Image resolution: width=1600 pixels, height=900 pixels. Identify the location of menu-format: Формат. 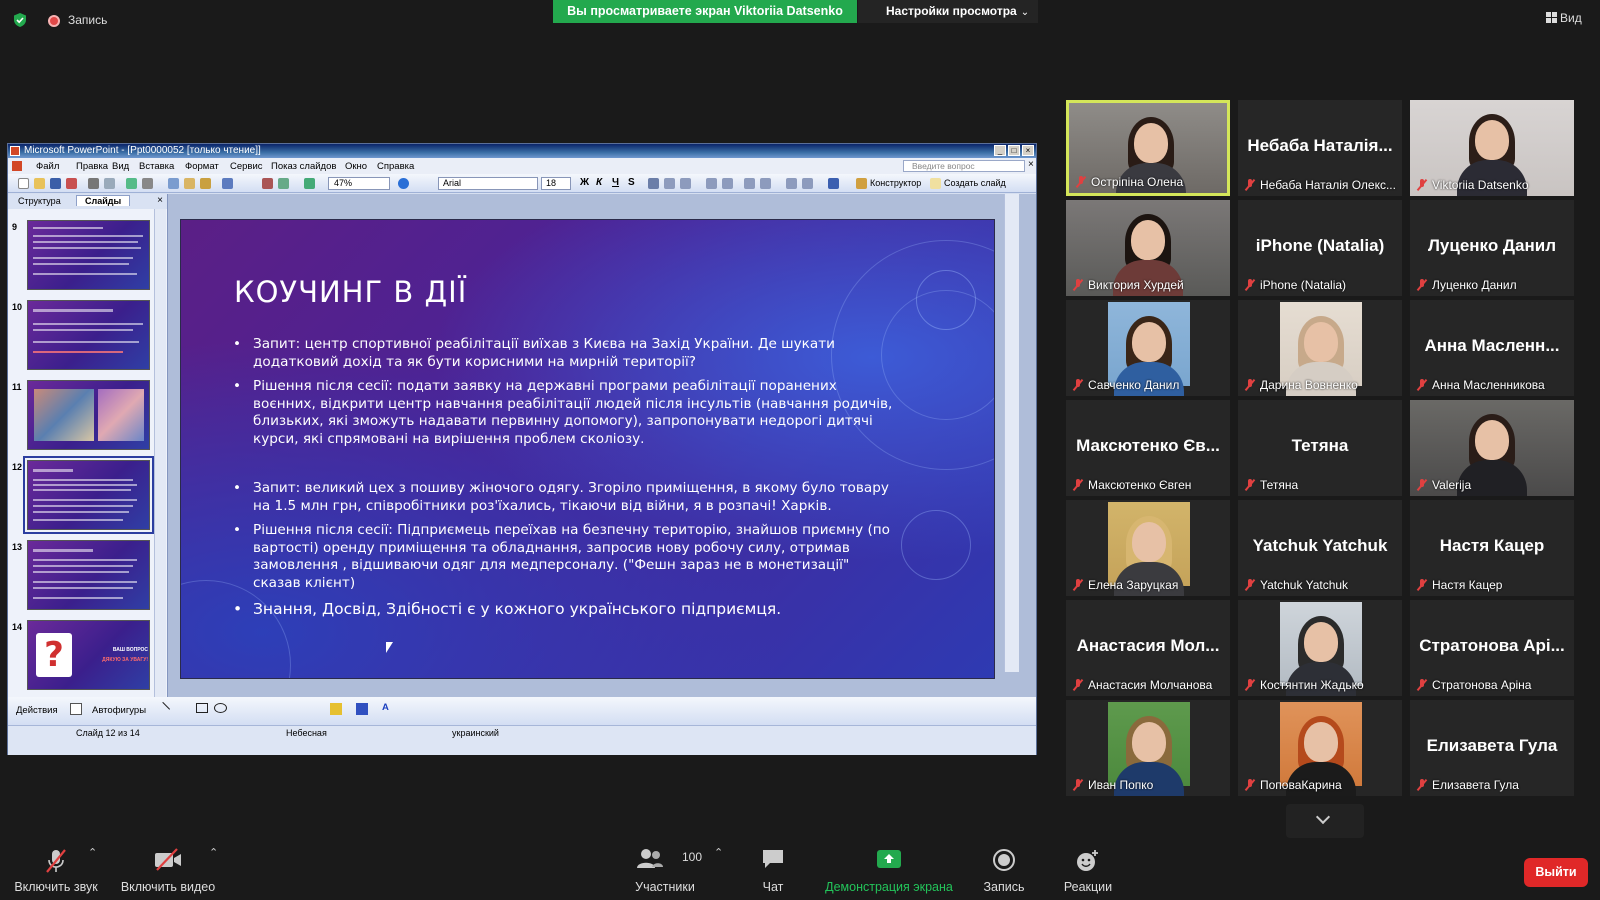
(202, 166).